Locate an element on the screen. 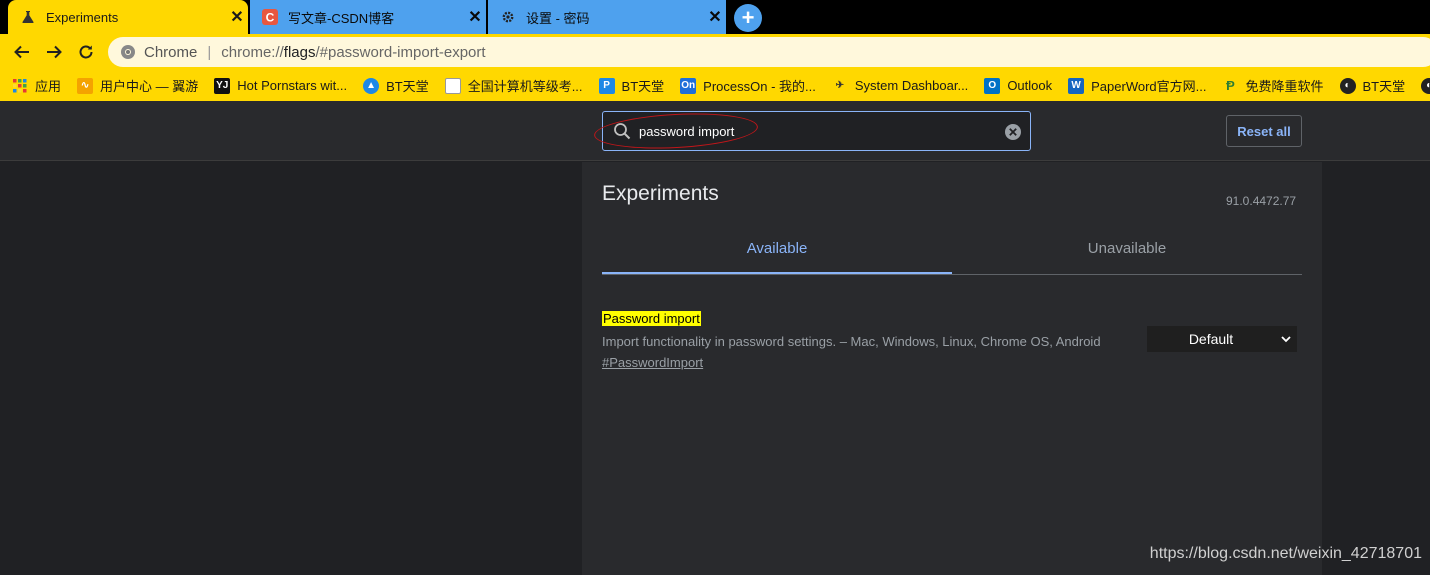  p-green-icon: Ᵽ is located at coordinates (1230, 85).